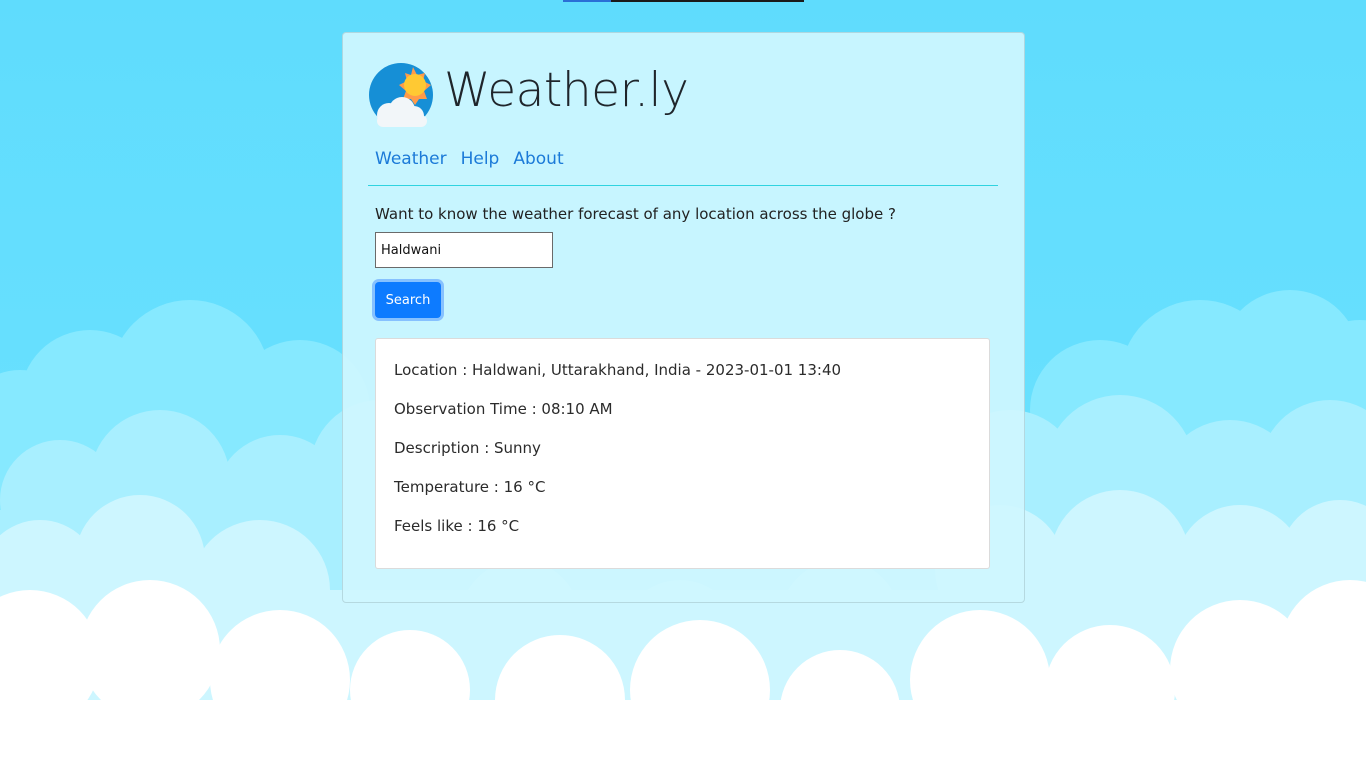 Image resolution: width=1366 pixels, height=768 pixels. I want to click on main-nav: Weather Help About, so click(469, 159).